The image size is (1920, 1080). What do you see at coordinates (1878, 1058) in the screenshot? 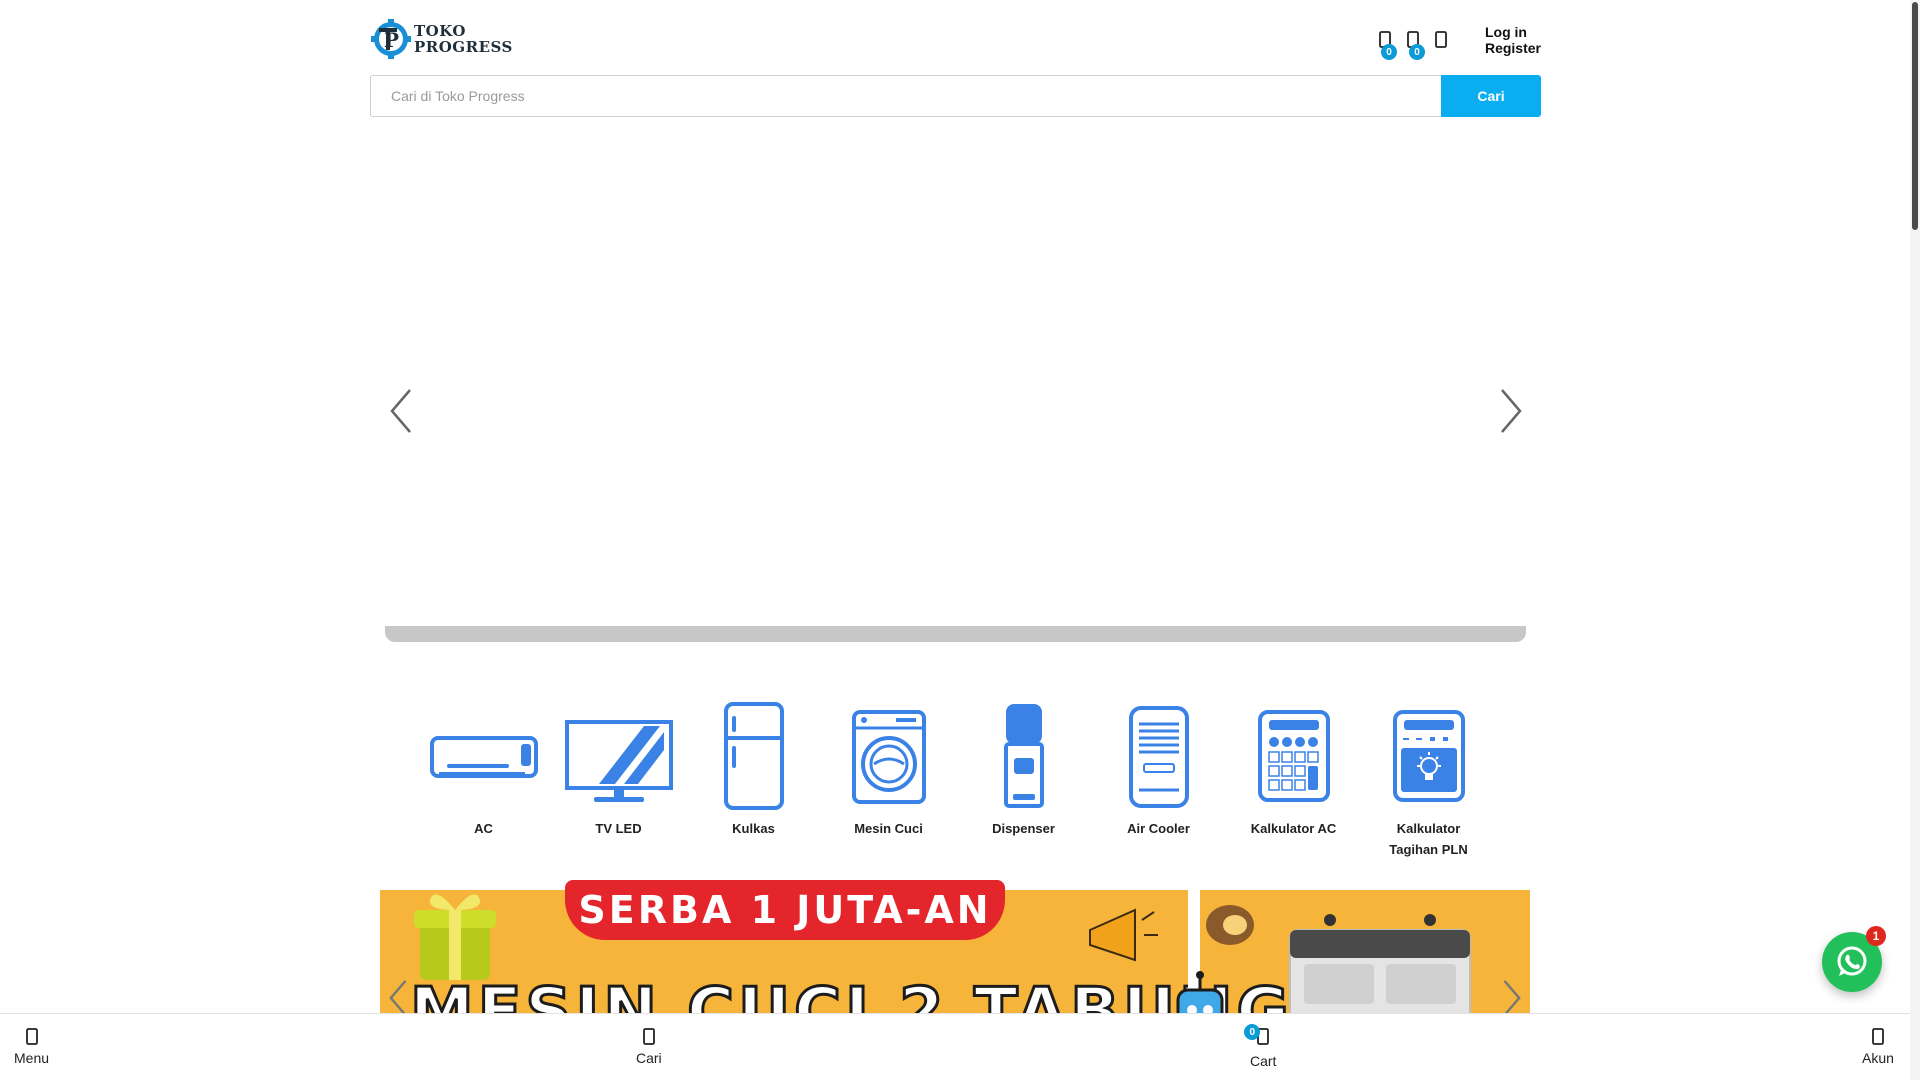
I see `bottom-nav-label: Akun` at bounding box center [1878, 1058].